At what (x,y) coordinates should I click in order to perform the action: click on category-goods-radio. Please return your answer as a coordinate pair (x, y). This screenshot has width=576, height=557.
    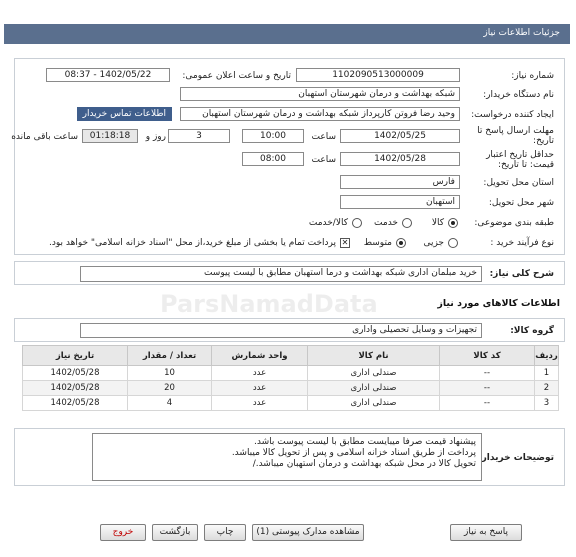
    Looking at the image, I should click on (453, 223).